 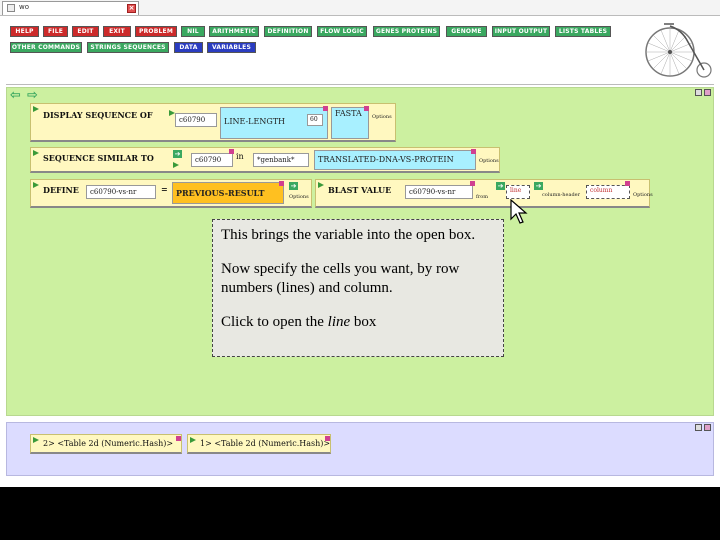 What do you see at coordinates (188, 47) in the screenshot?
I see `menu-data-button: DATA` at bounding box center [188, 47].